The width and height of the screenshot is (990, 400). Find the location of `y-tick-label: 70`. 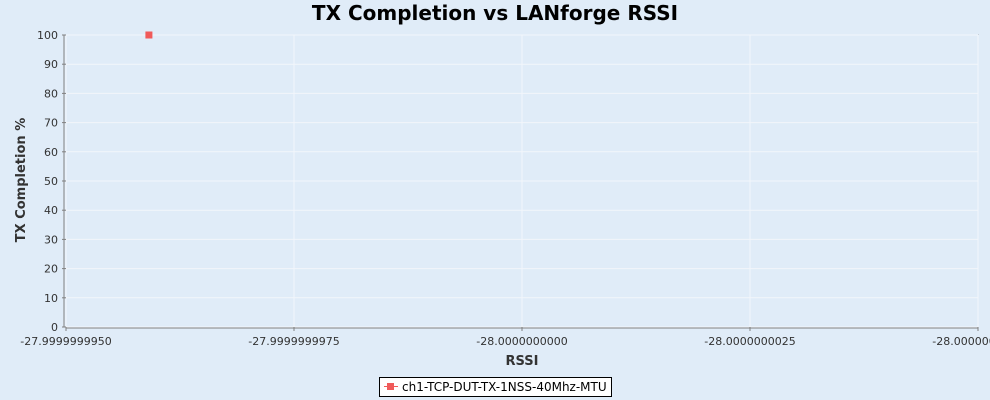

y-tick-label: 70 is located at coordinates (51, 123).